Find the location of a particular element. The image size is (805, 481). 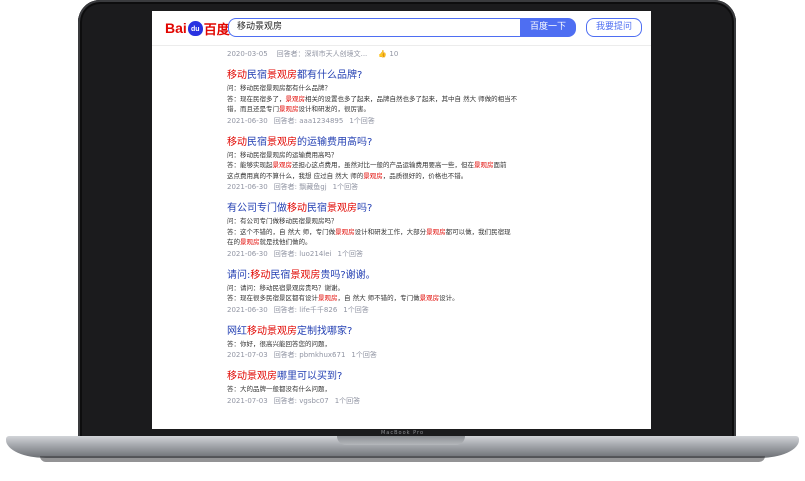

bezel-label: MacBook Pro is located at coordinates (402, 433).